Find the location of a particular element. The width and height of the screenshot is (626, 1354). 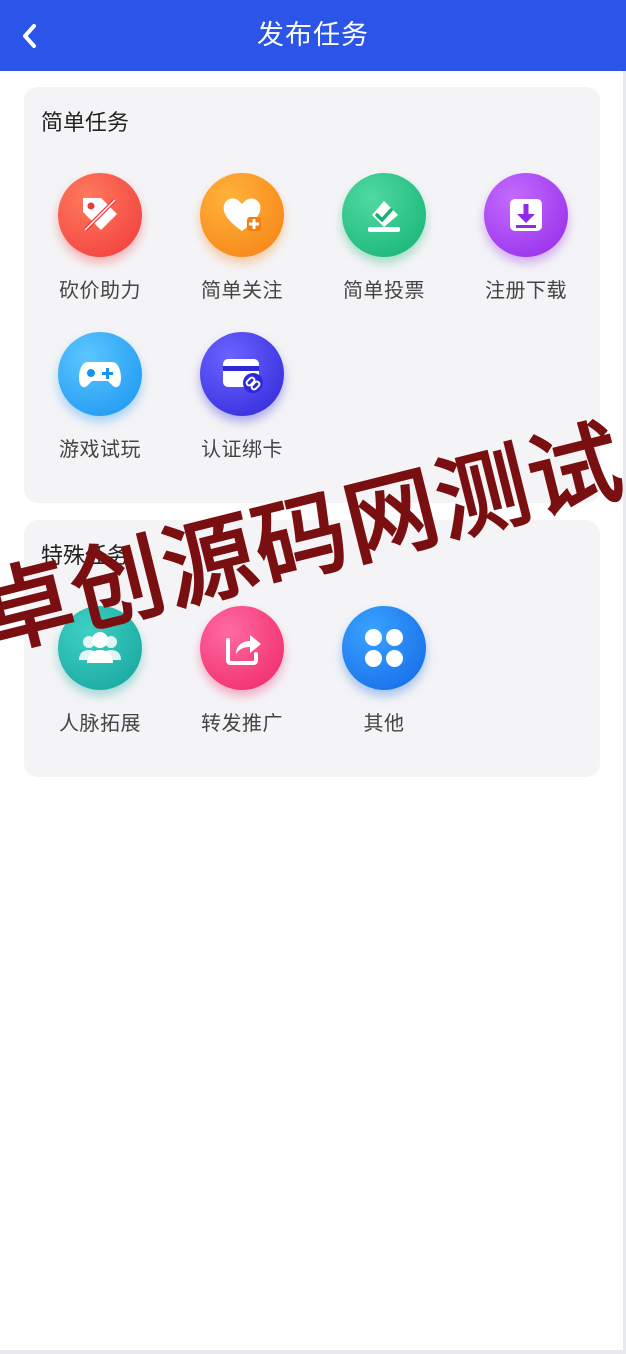

task-type-share-promo: 转发推广 is located at coordinates (242, 676).